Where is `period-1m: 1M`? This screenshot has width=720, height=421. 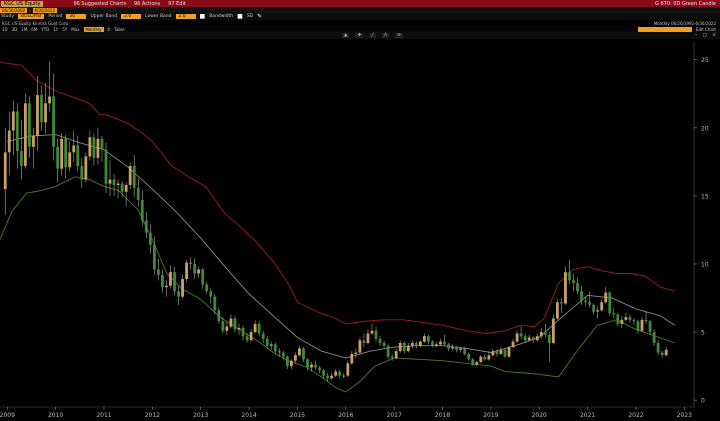
period-1m: 1M is located at coordinates (24, 29).